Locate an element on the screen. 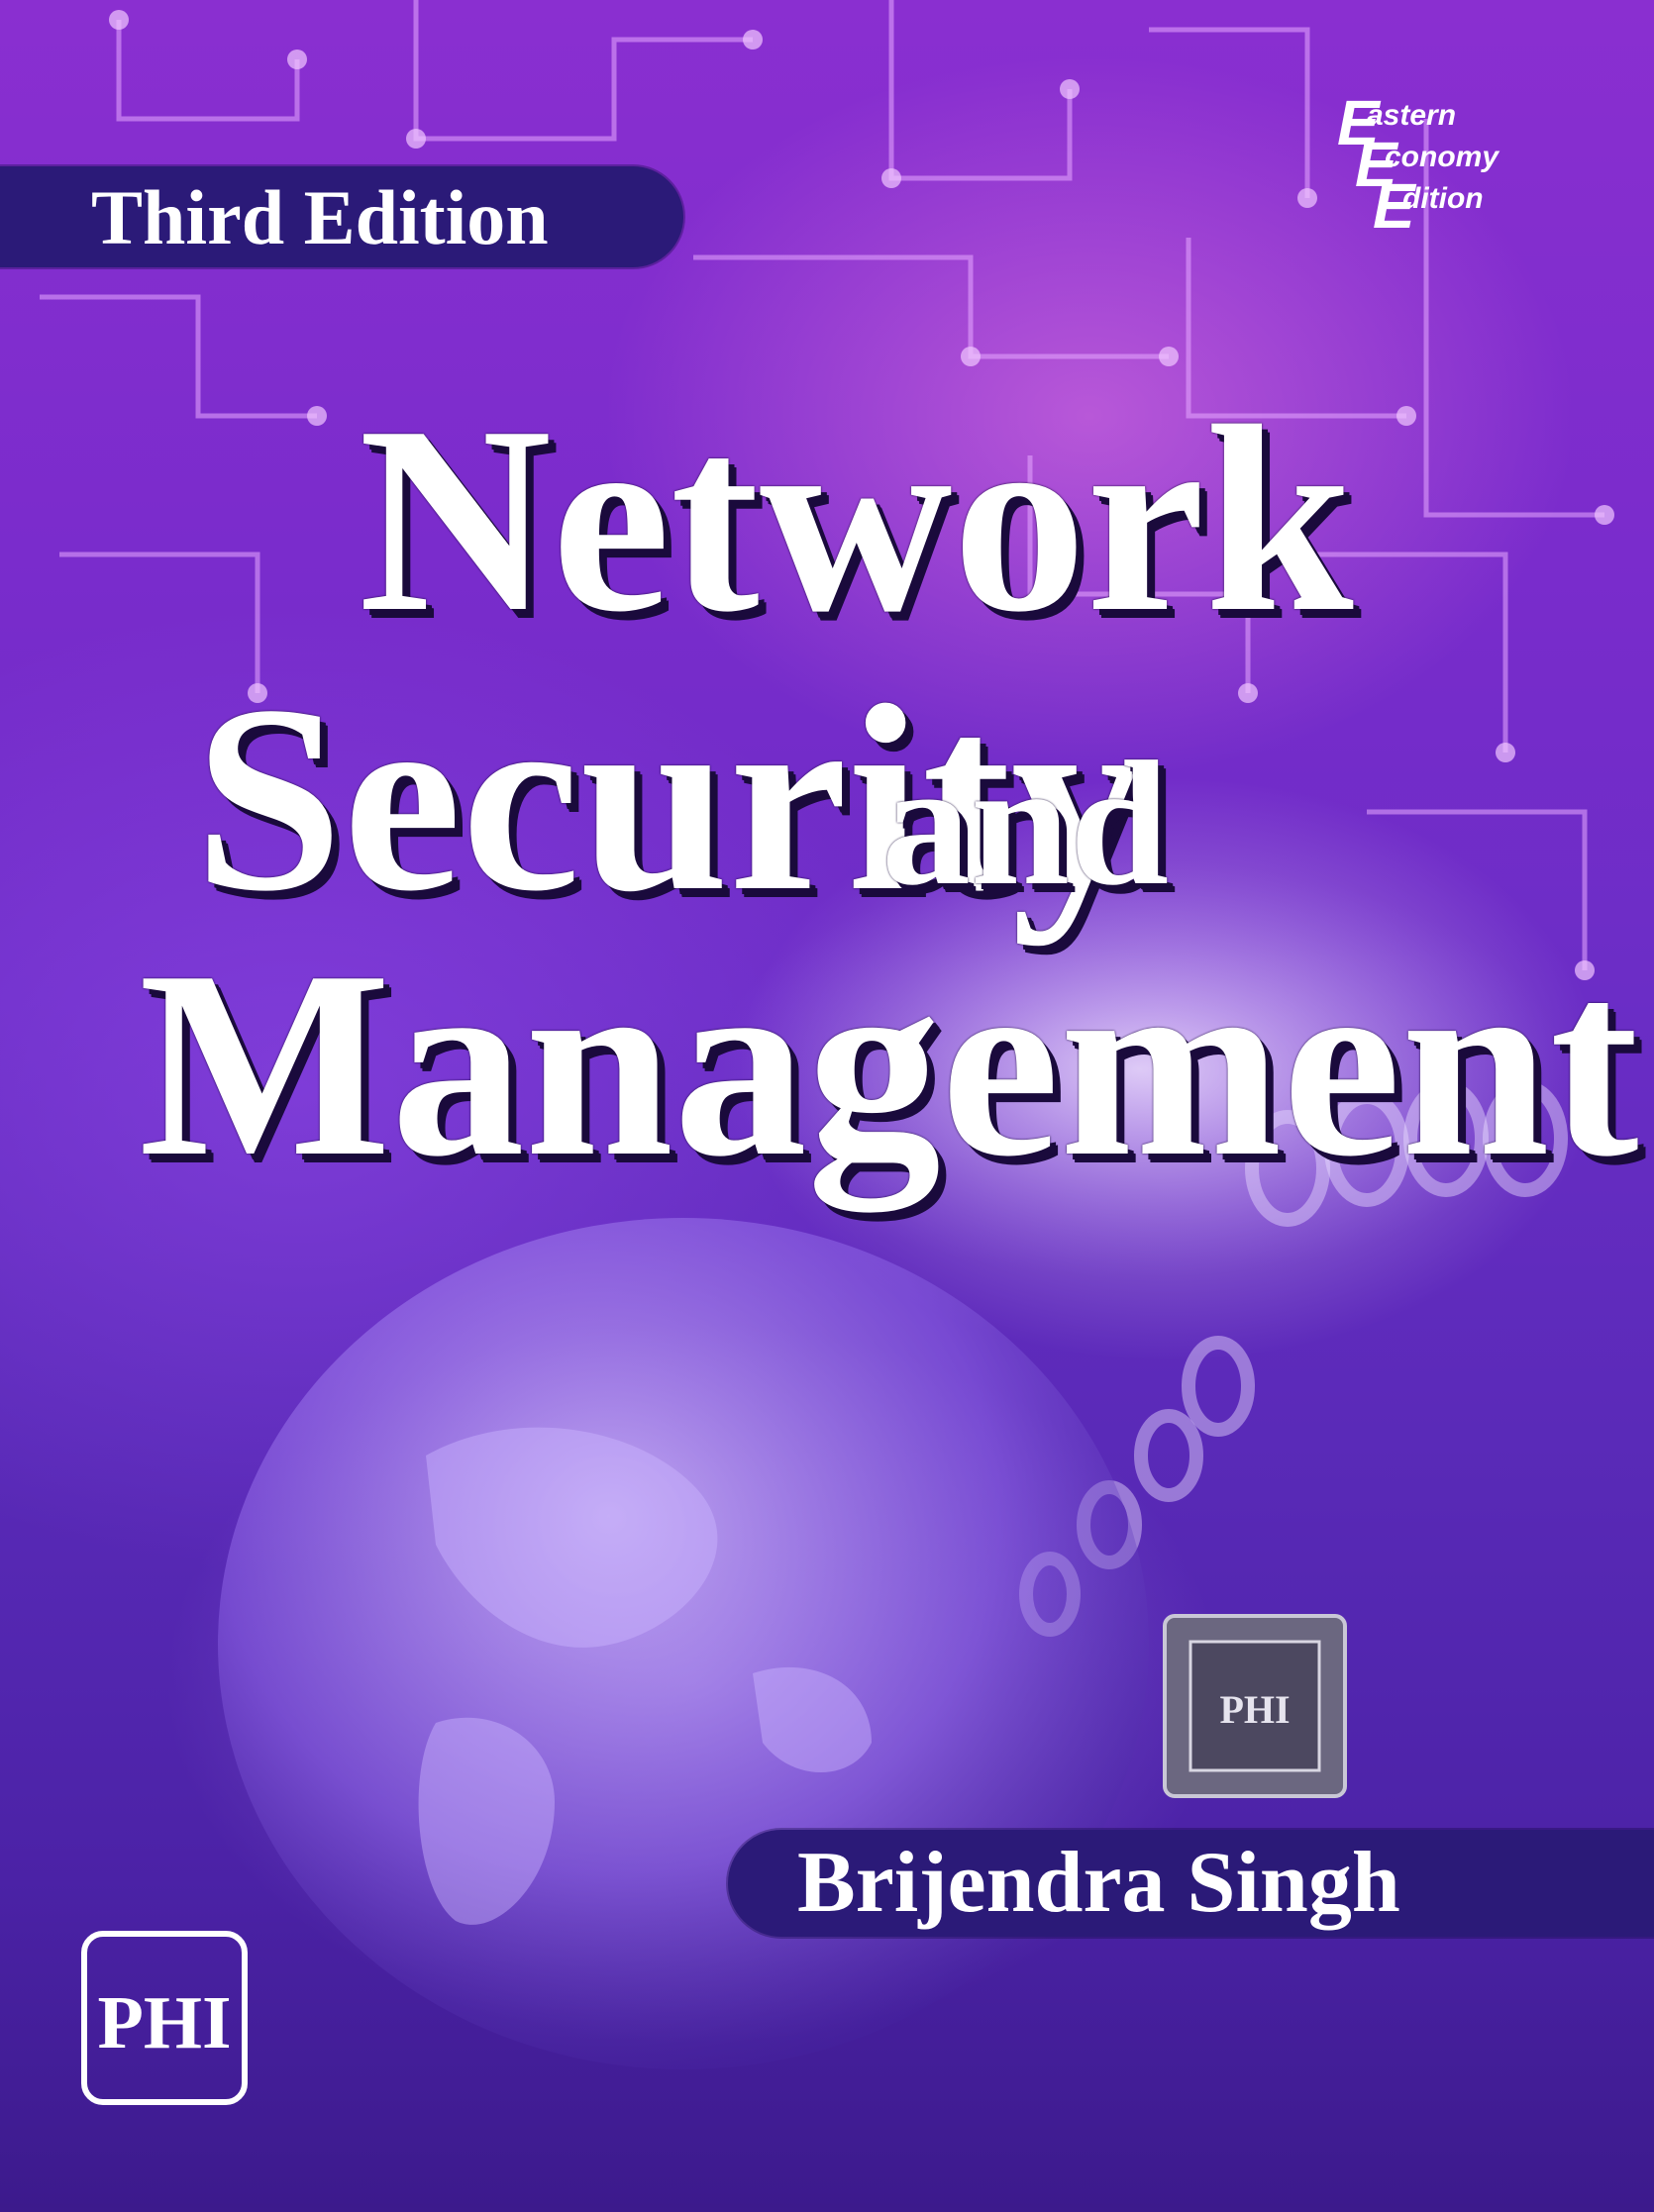 The image size is (1654, 2212). series-word-2: conomy is located at coordinates (1442, 157).